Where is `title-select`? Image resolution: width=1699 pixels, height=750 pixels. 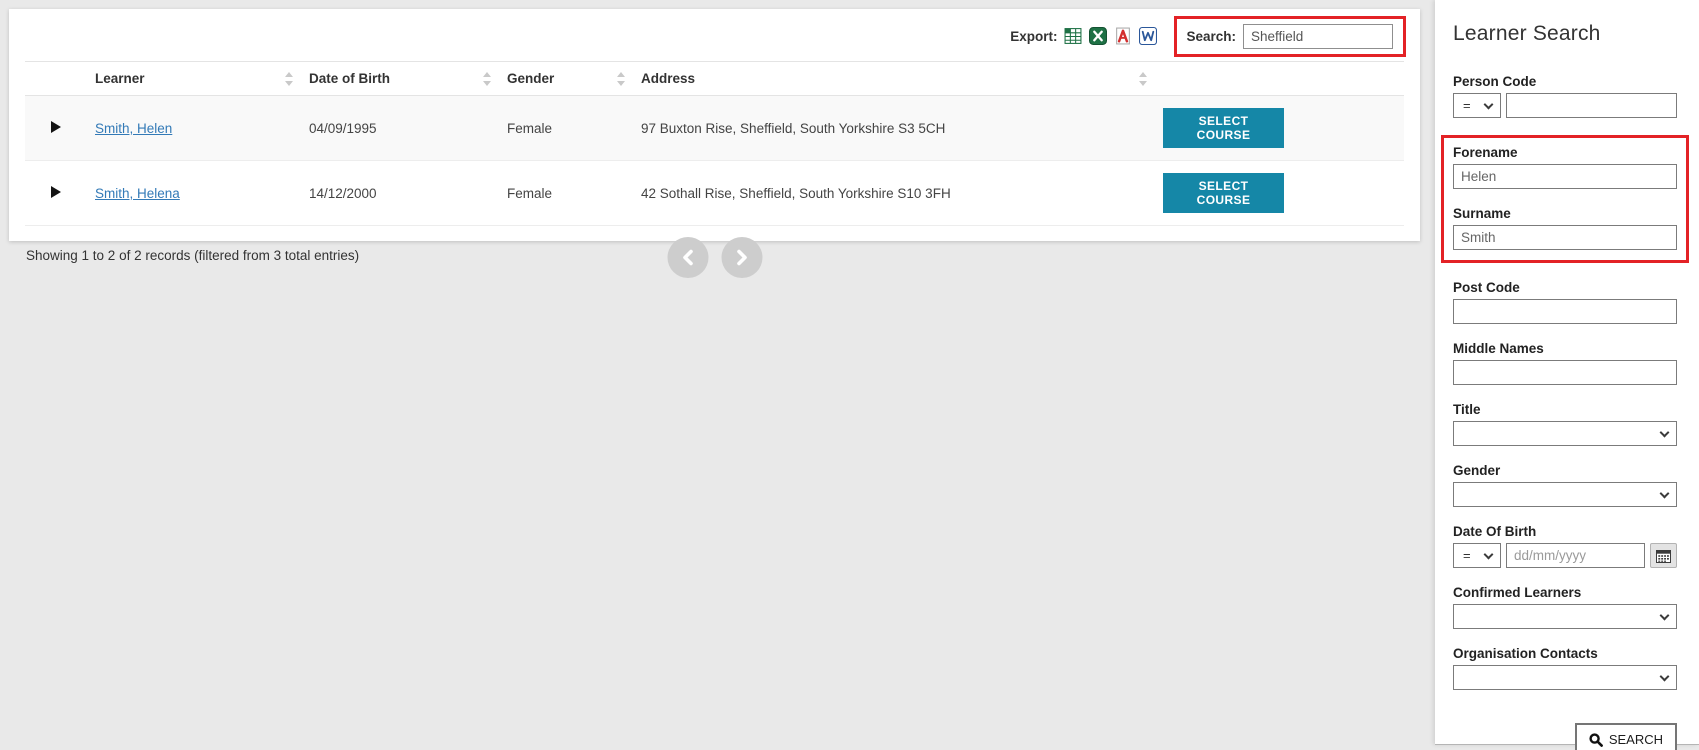
title-select is located at coordinates (1565, 433).